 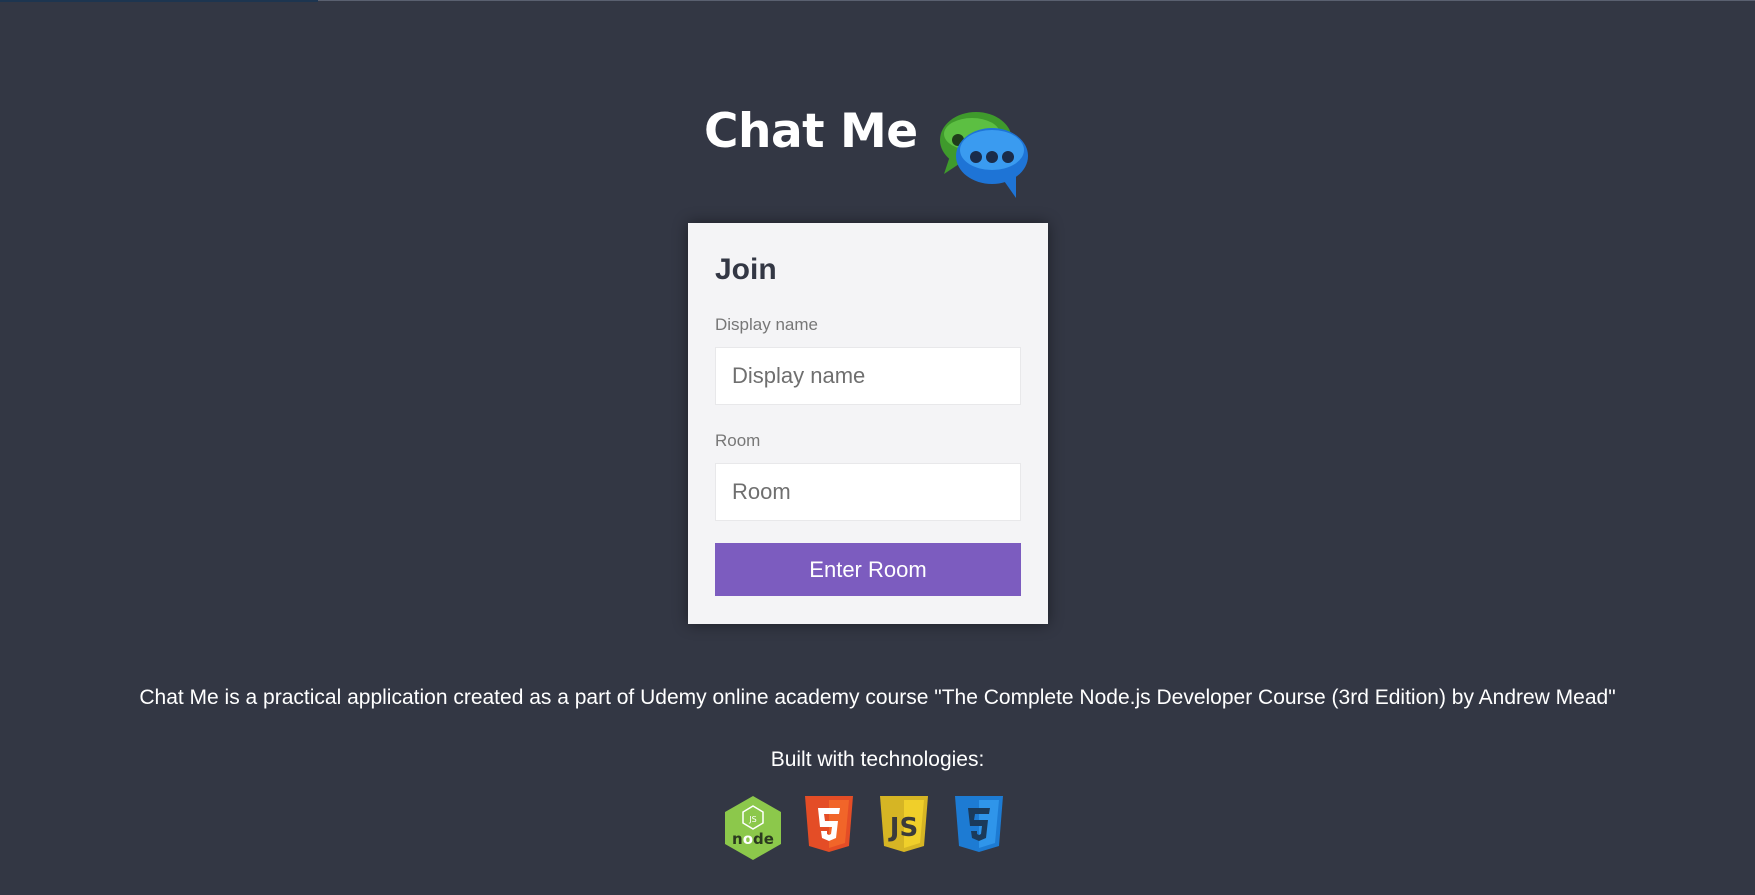 I want to click on css3-icon, so click(x=979, y=824).